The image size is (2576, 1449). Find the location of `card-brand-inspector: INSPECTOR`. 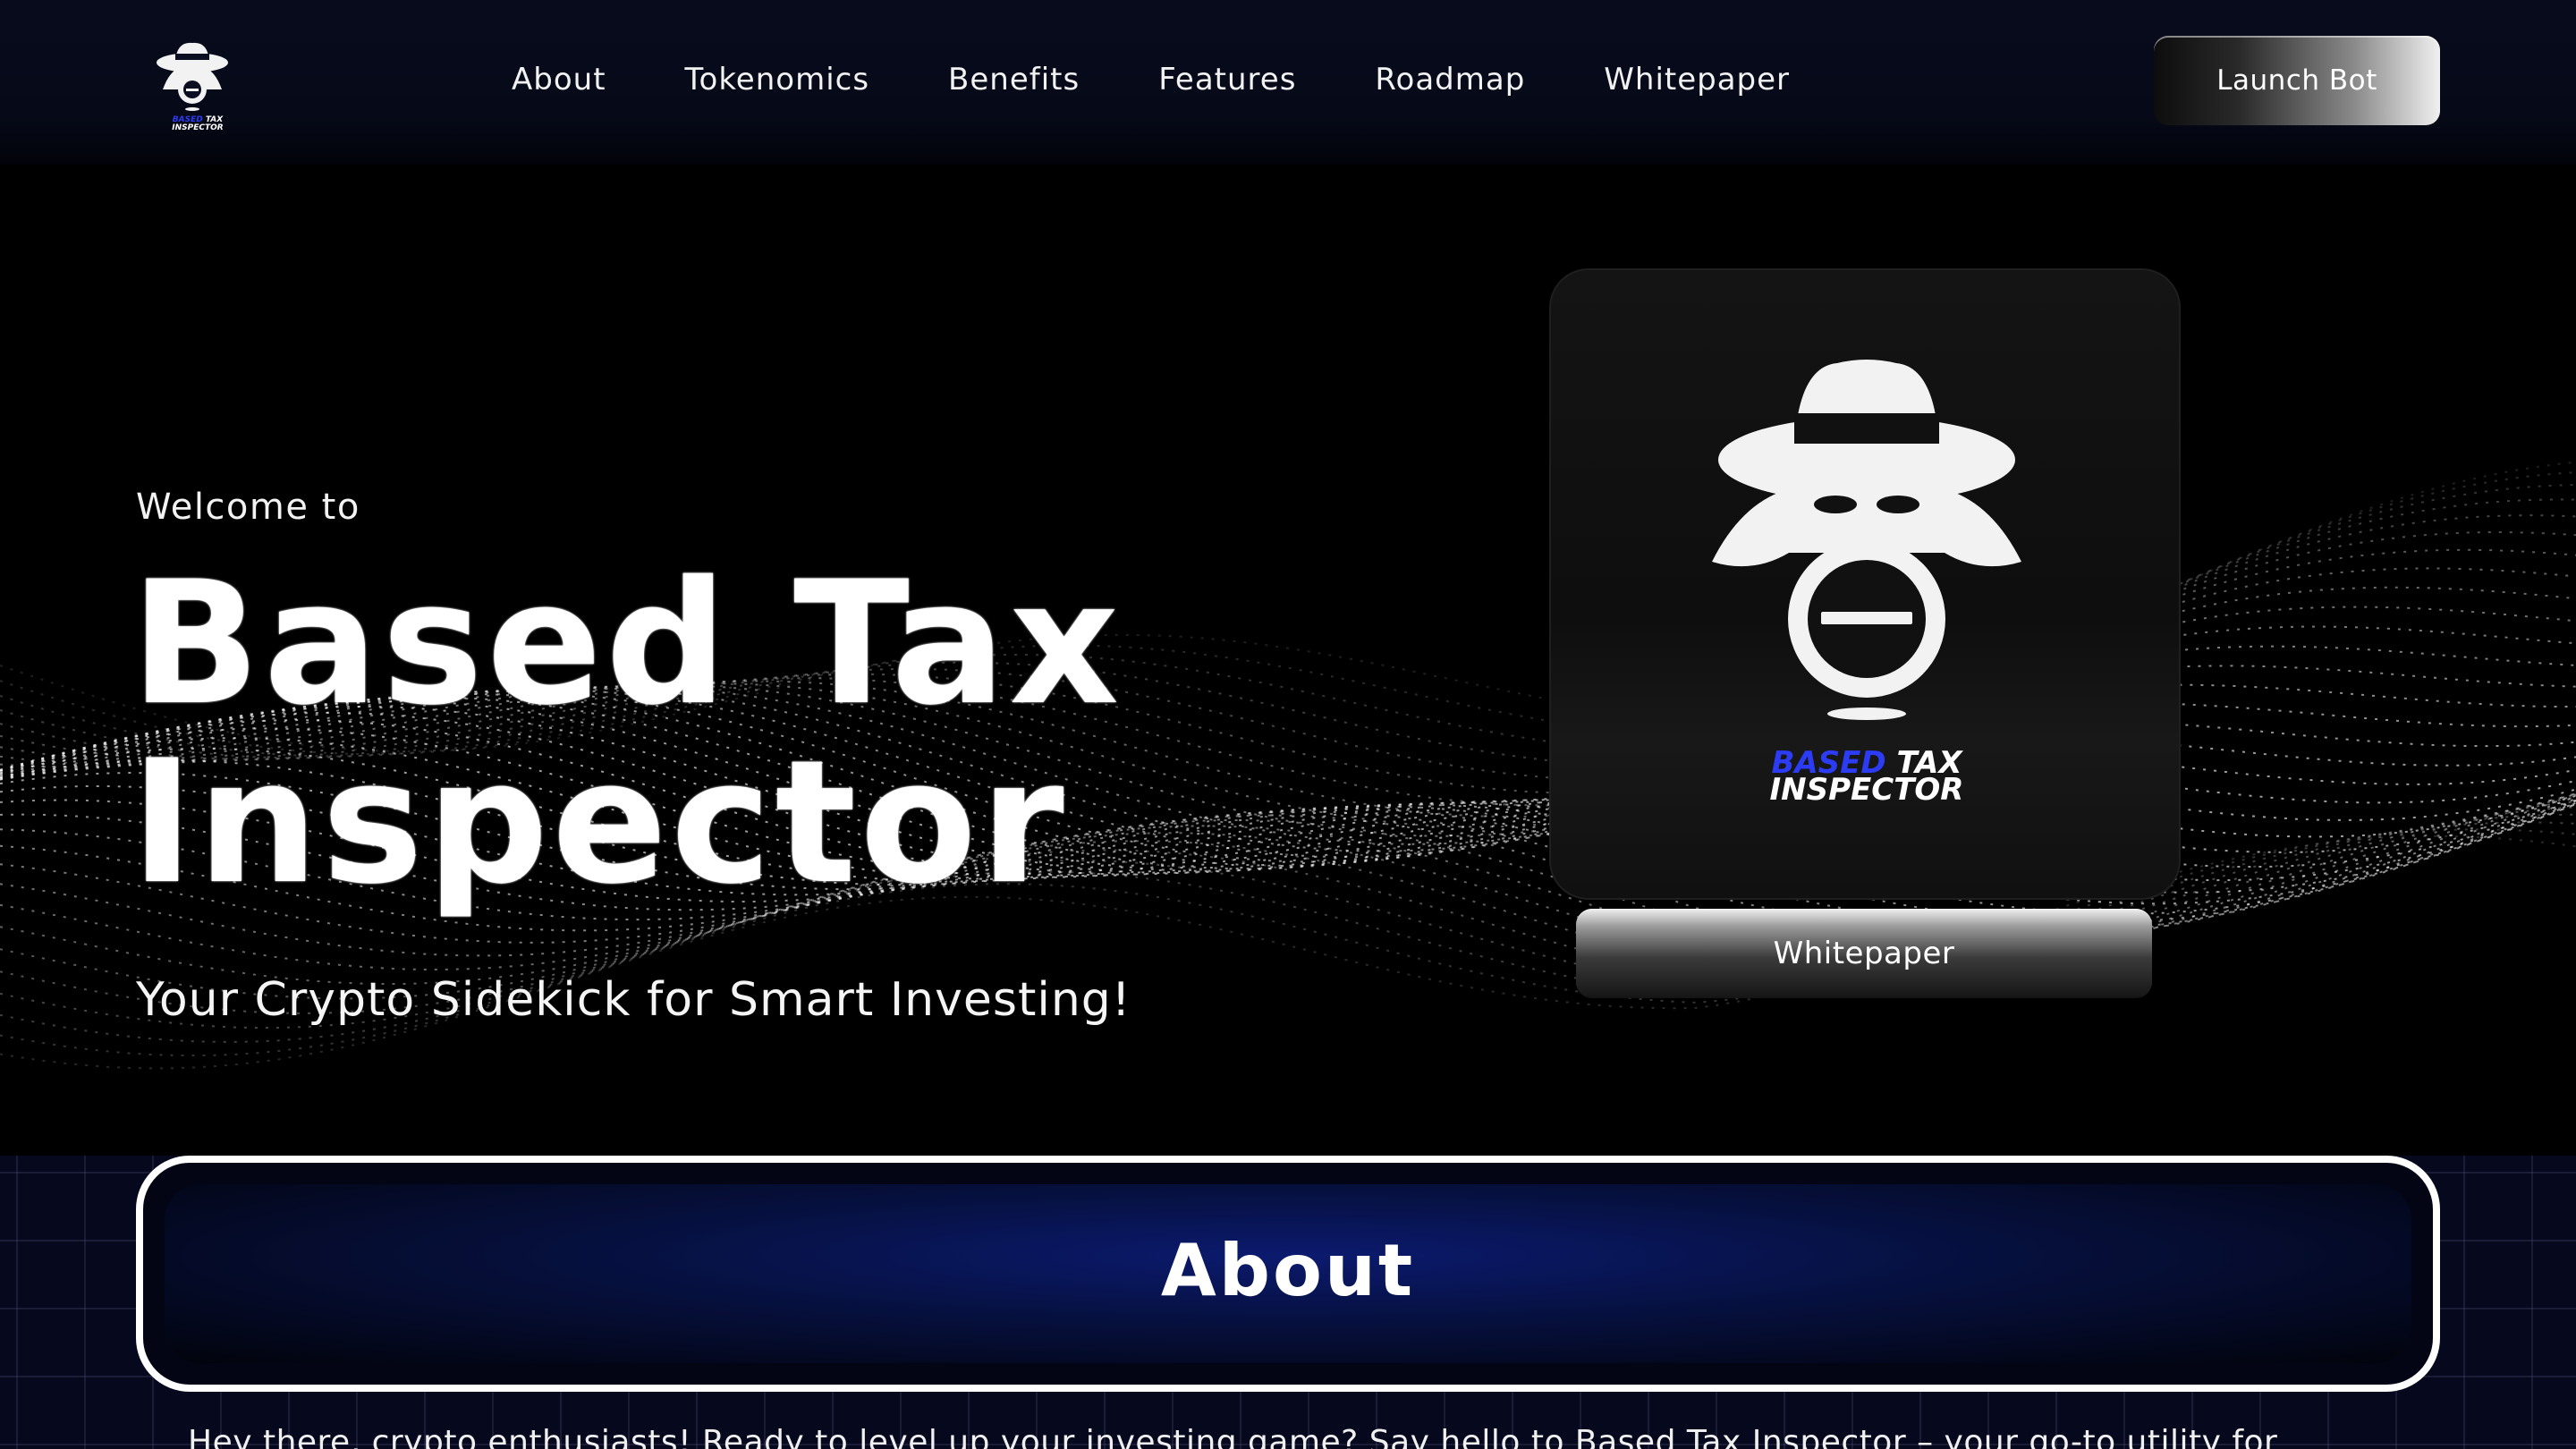

card-brand-inspector: INSPECTOR is located at coordinates (1866, 790).